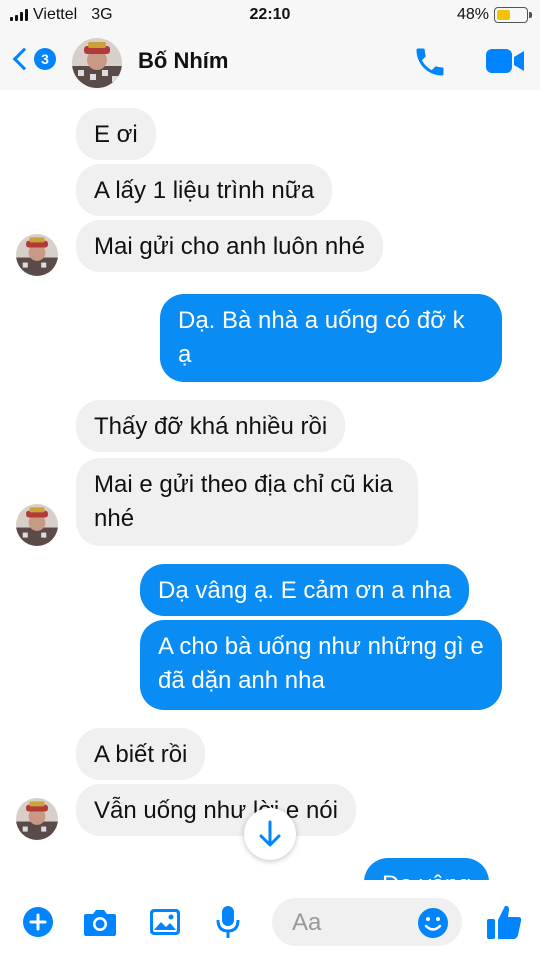 The height and width of the screenshot is (960, 540). I want to click on message-bubble-received: Mai e gửi theo địa chỉ cũ kia nhé, so click(247, 502).